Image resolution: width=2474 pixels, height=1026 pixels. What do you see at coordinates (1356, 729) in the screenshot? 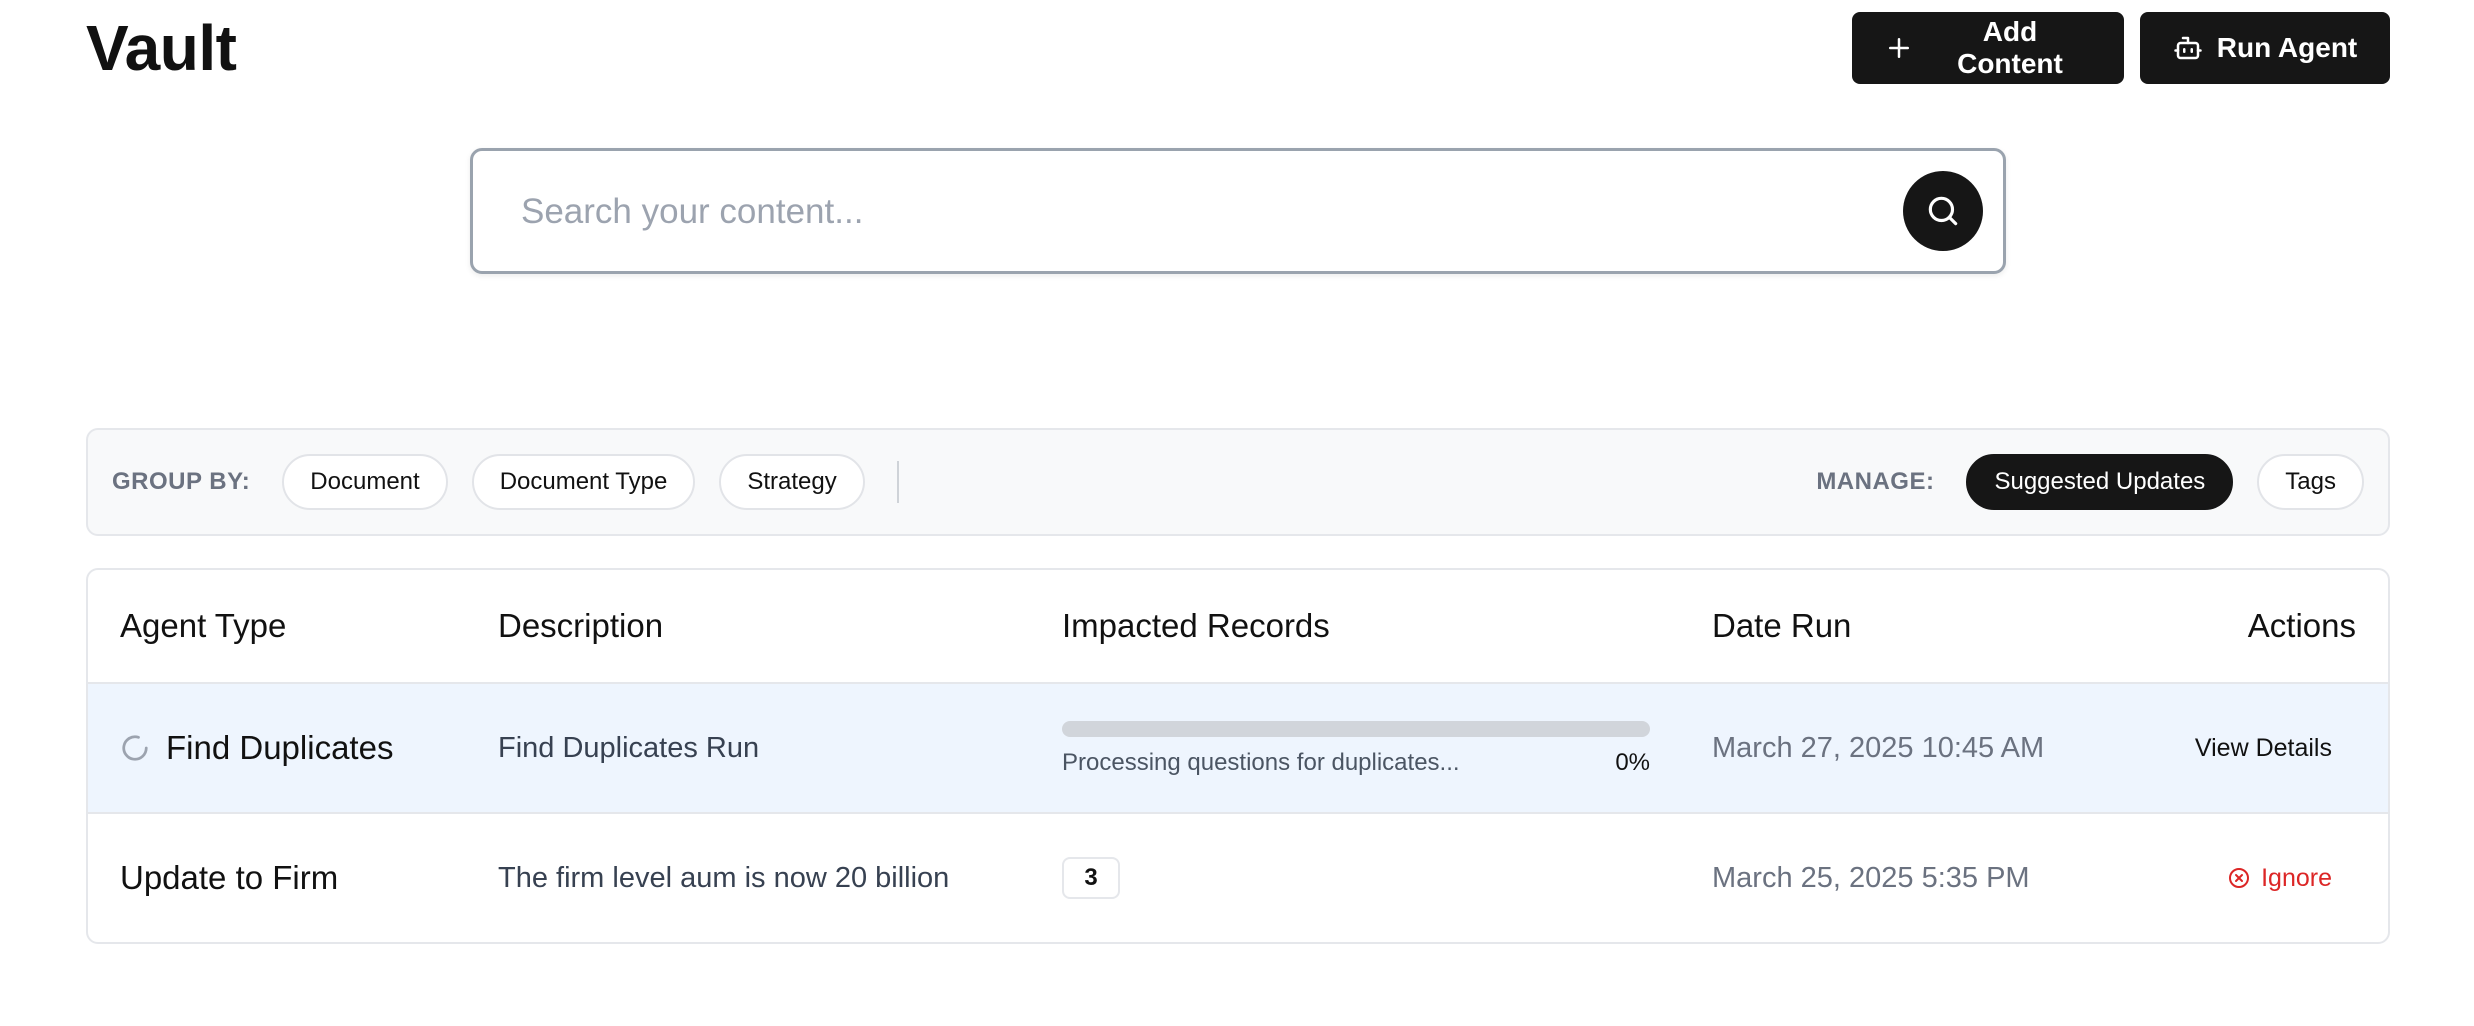
I see `progress-track` at bounding box center [1356, 729].